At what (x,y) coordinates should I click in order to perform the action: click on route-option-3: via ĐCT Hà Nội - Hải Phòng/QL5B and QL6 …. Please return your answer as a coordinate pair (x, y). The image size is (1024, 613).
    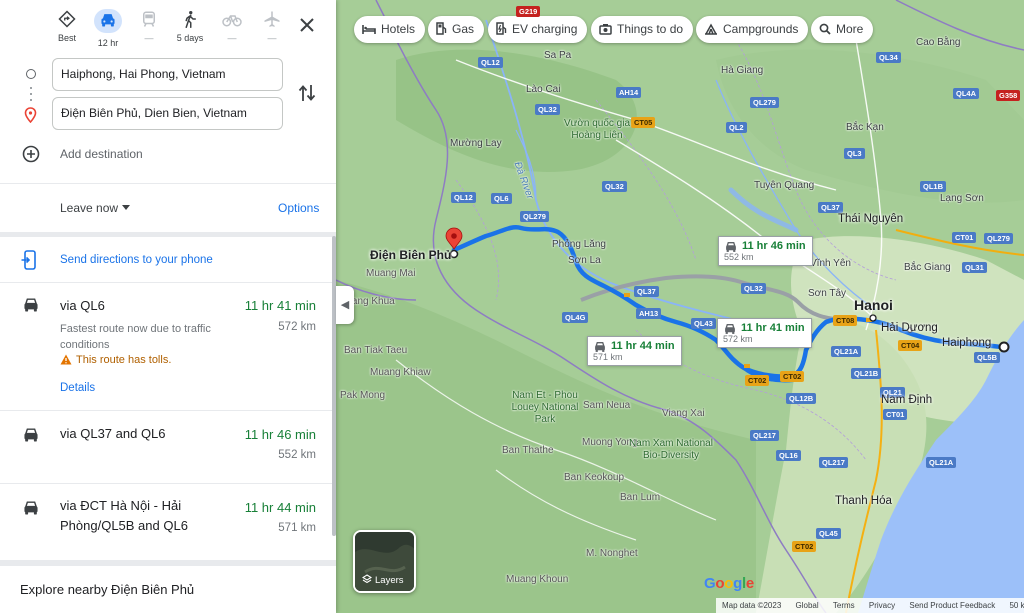
    Looking at the image, I should click on (168, 522).